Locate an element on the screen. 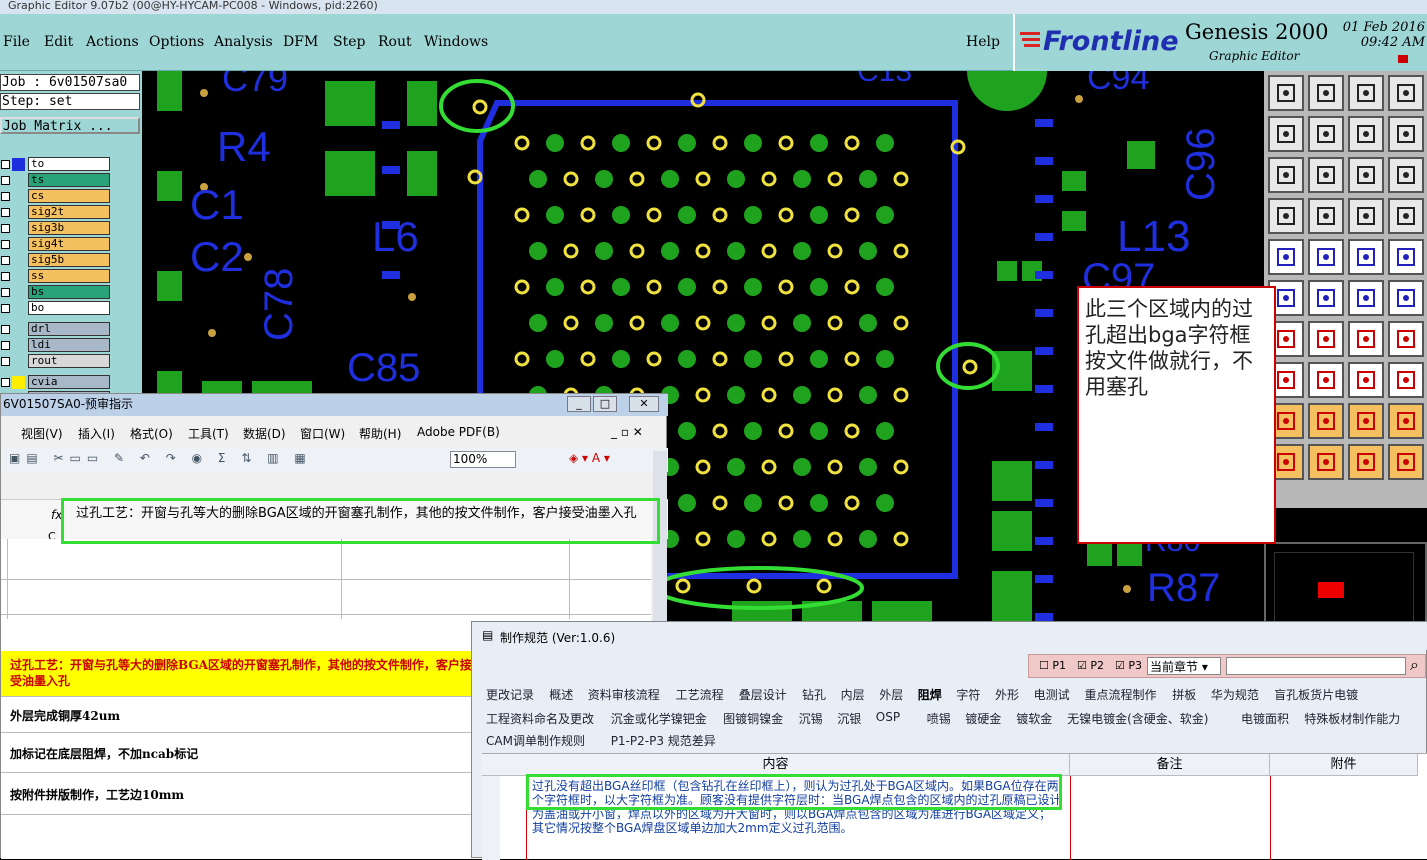 This screenshot has width=1427, height=860. check-p1: ☐ P1 is located at coordinates (1052, 665).